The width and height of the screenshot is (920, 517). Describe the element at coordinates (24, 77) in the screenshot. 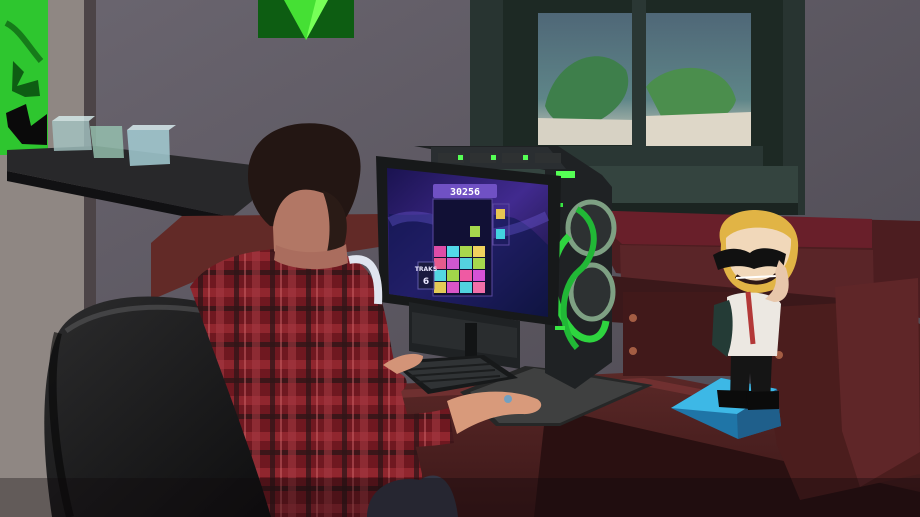

I see `green-poster` at that location.